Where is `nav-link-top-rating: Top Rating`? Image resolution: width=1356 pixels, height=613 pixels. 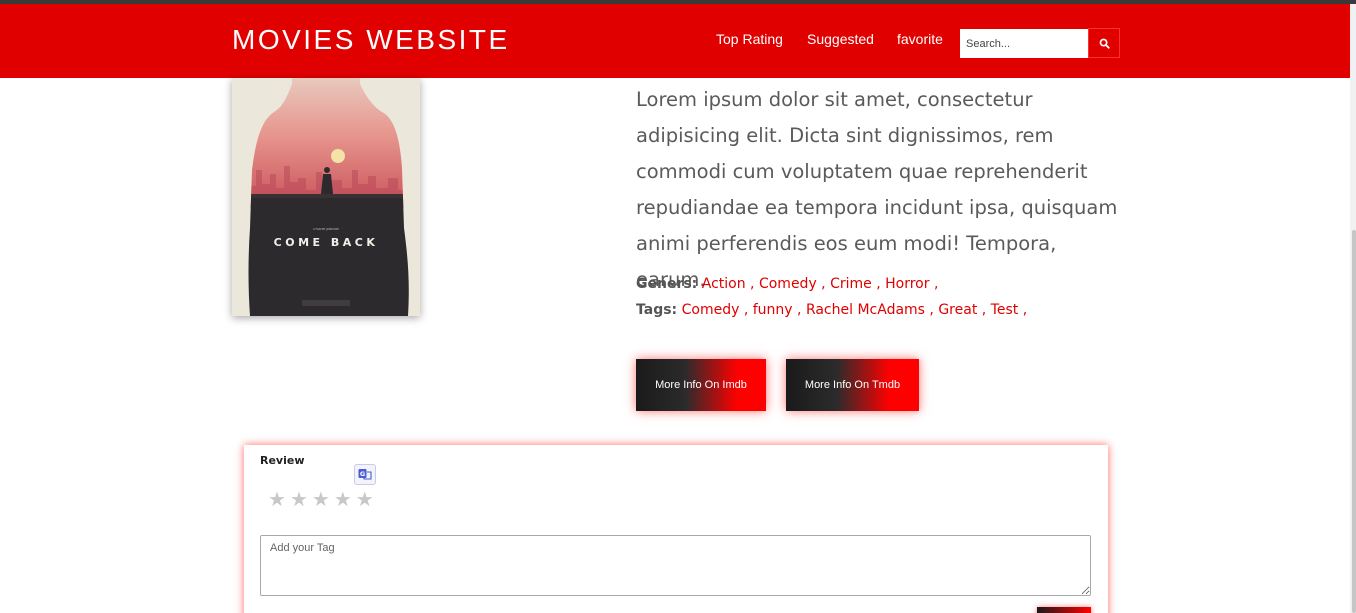 nav-link-top-rating: Top Rating is located at coordinates (749, 39).